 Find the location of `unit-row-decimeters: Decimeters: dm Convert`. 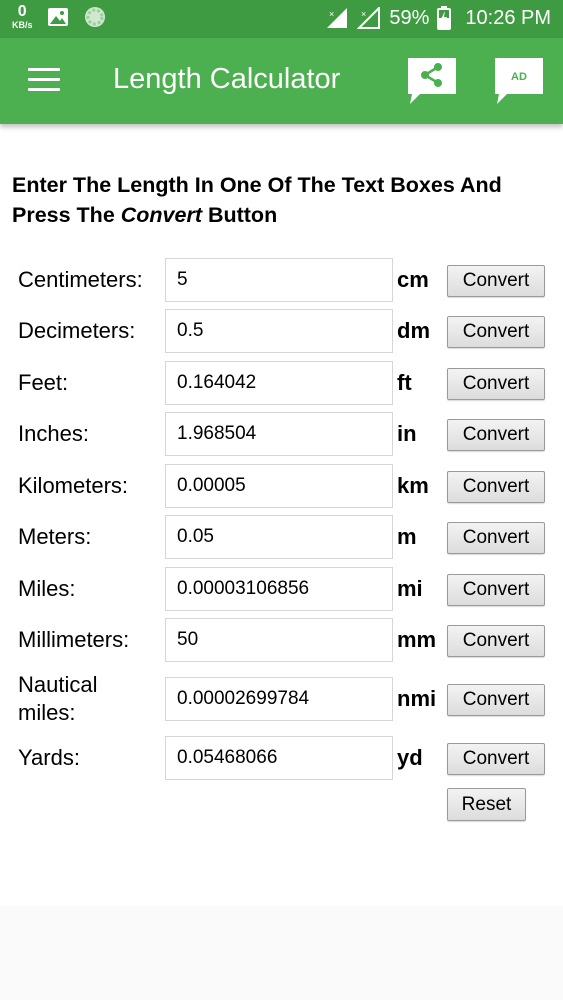

unit-row-decimeters: Decimeters: dm Convert is located at coordinates (281, 332).